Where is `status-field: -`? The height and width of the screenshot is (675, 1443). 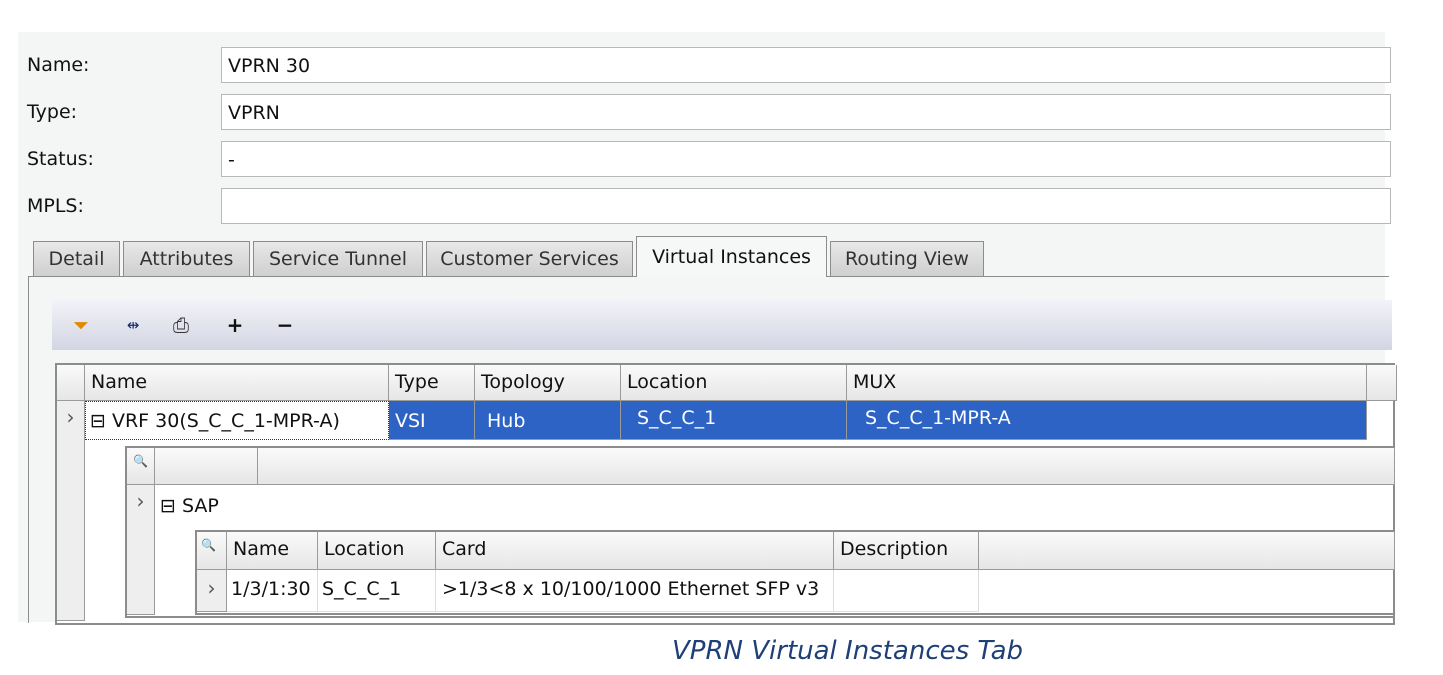
status-field: - is located at coordinates (806, 159).